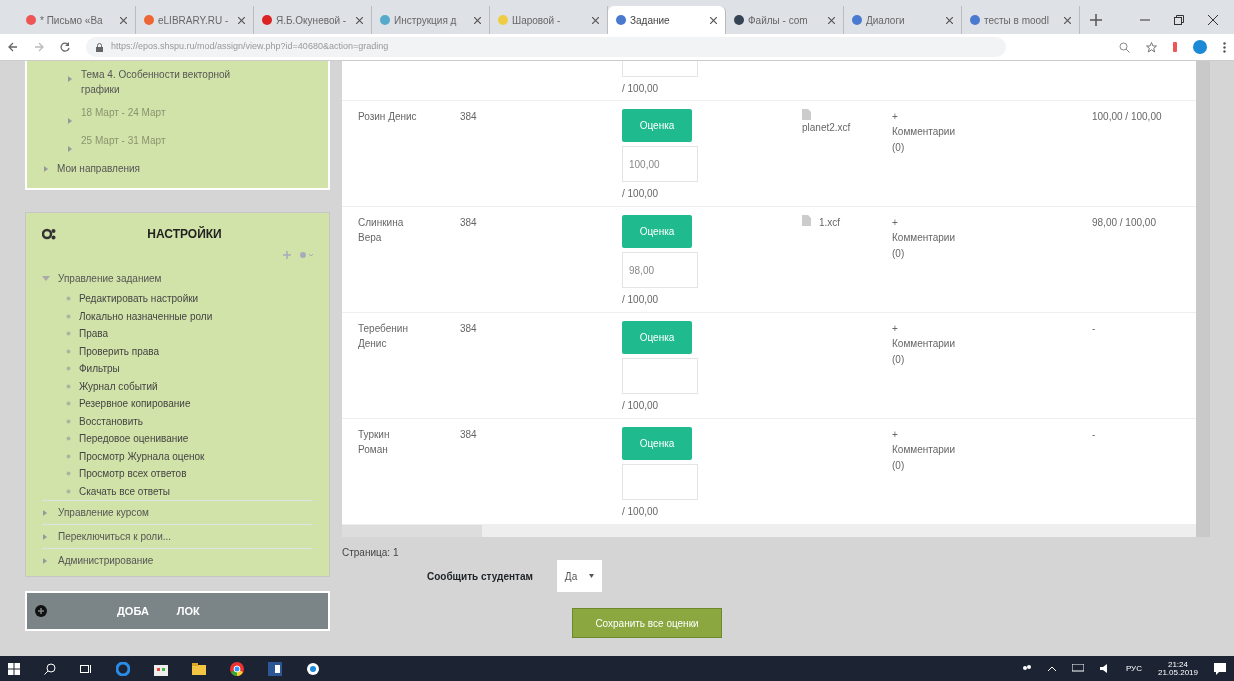  I want to click on file-link: 1.xcf, so click(830, 222).